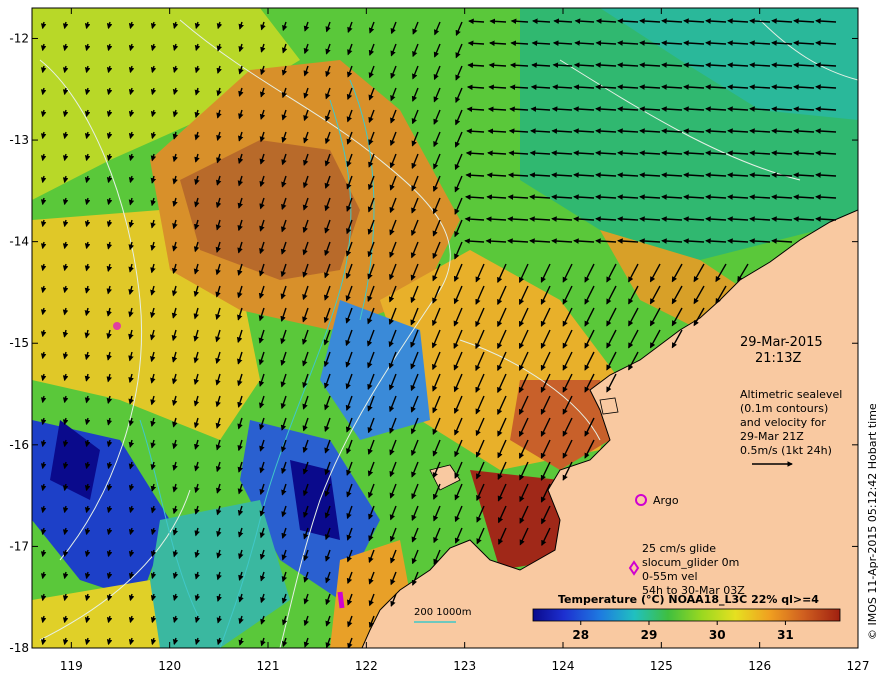 This screenshot has height=680, width=880. Describe the element at coordinates (268, 666) in the screenshot. I see `x-tick-label: 121` at that location.